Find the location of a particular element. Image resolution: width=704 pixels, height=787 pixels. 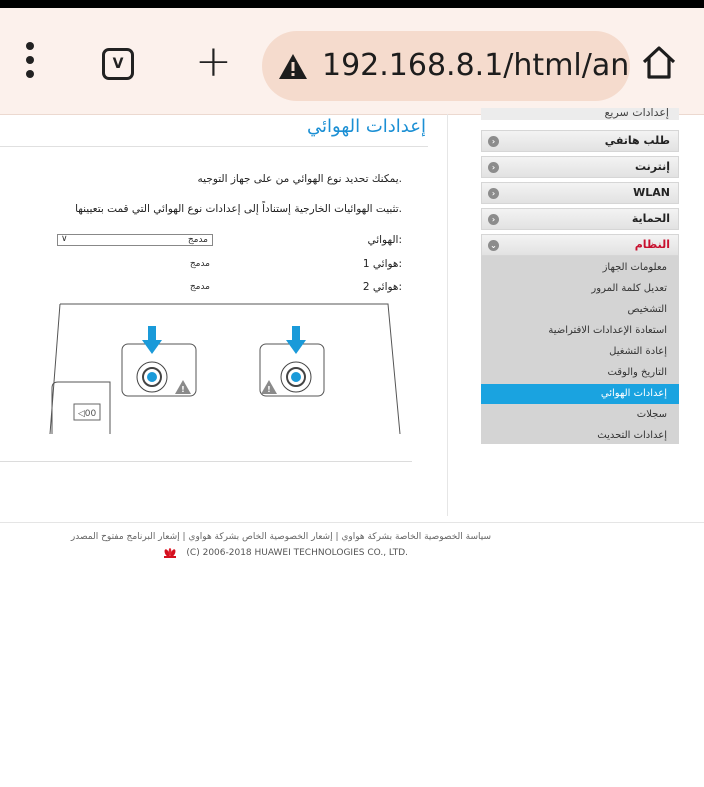

antenna-label: الهوائي: is located at coordinates (384, 240).